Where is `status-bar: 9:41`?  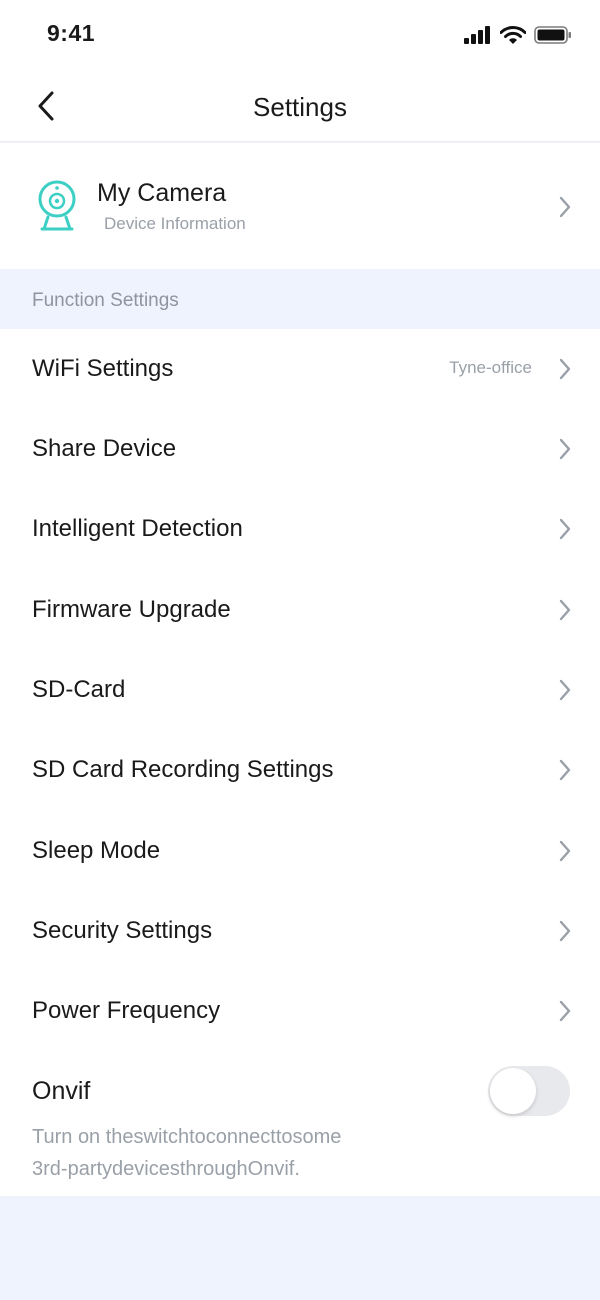 status-bar: 9:41 is located at coordinates (300, 35).